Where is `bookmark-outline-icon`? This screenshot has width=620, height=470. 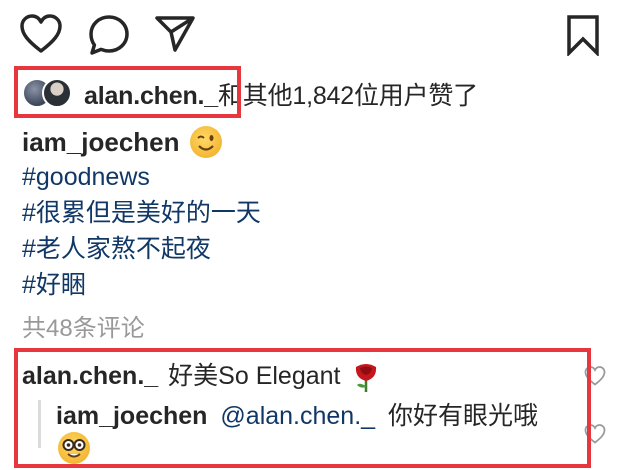 bookmark-outline-icon is located at coordinates (583, 35).